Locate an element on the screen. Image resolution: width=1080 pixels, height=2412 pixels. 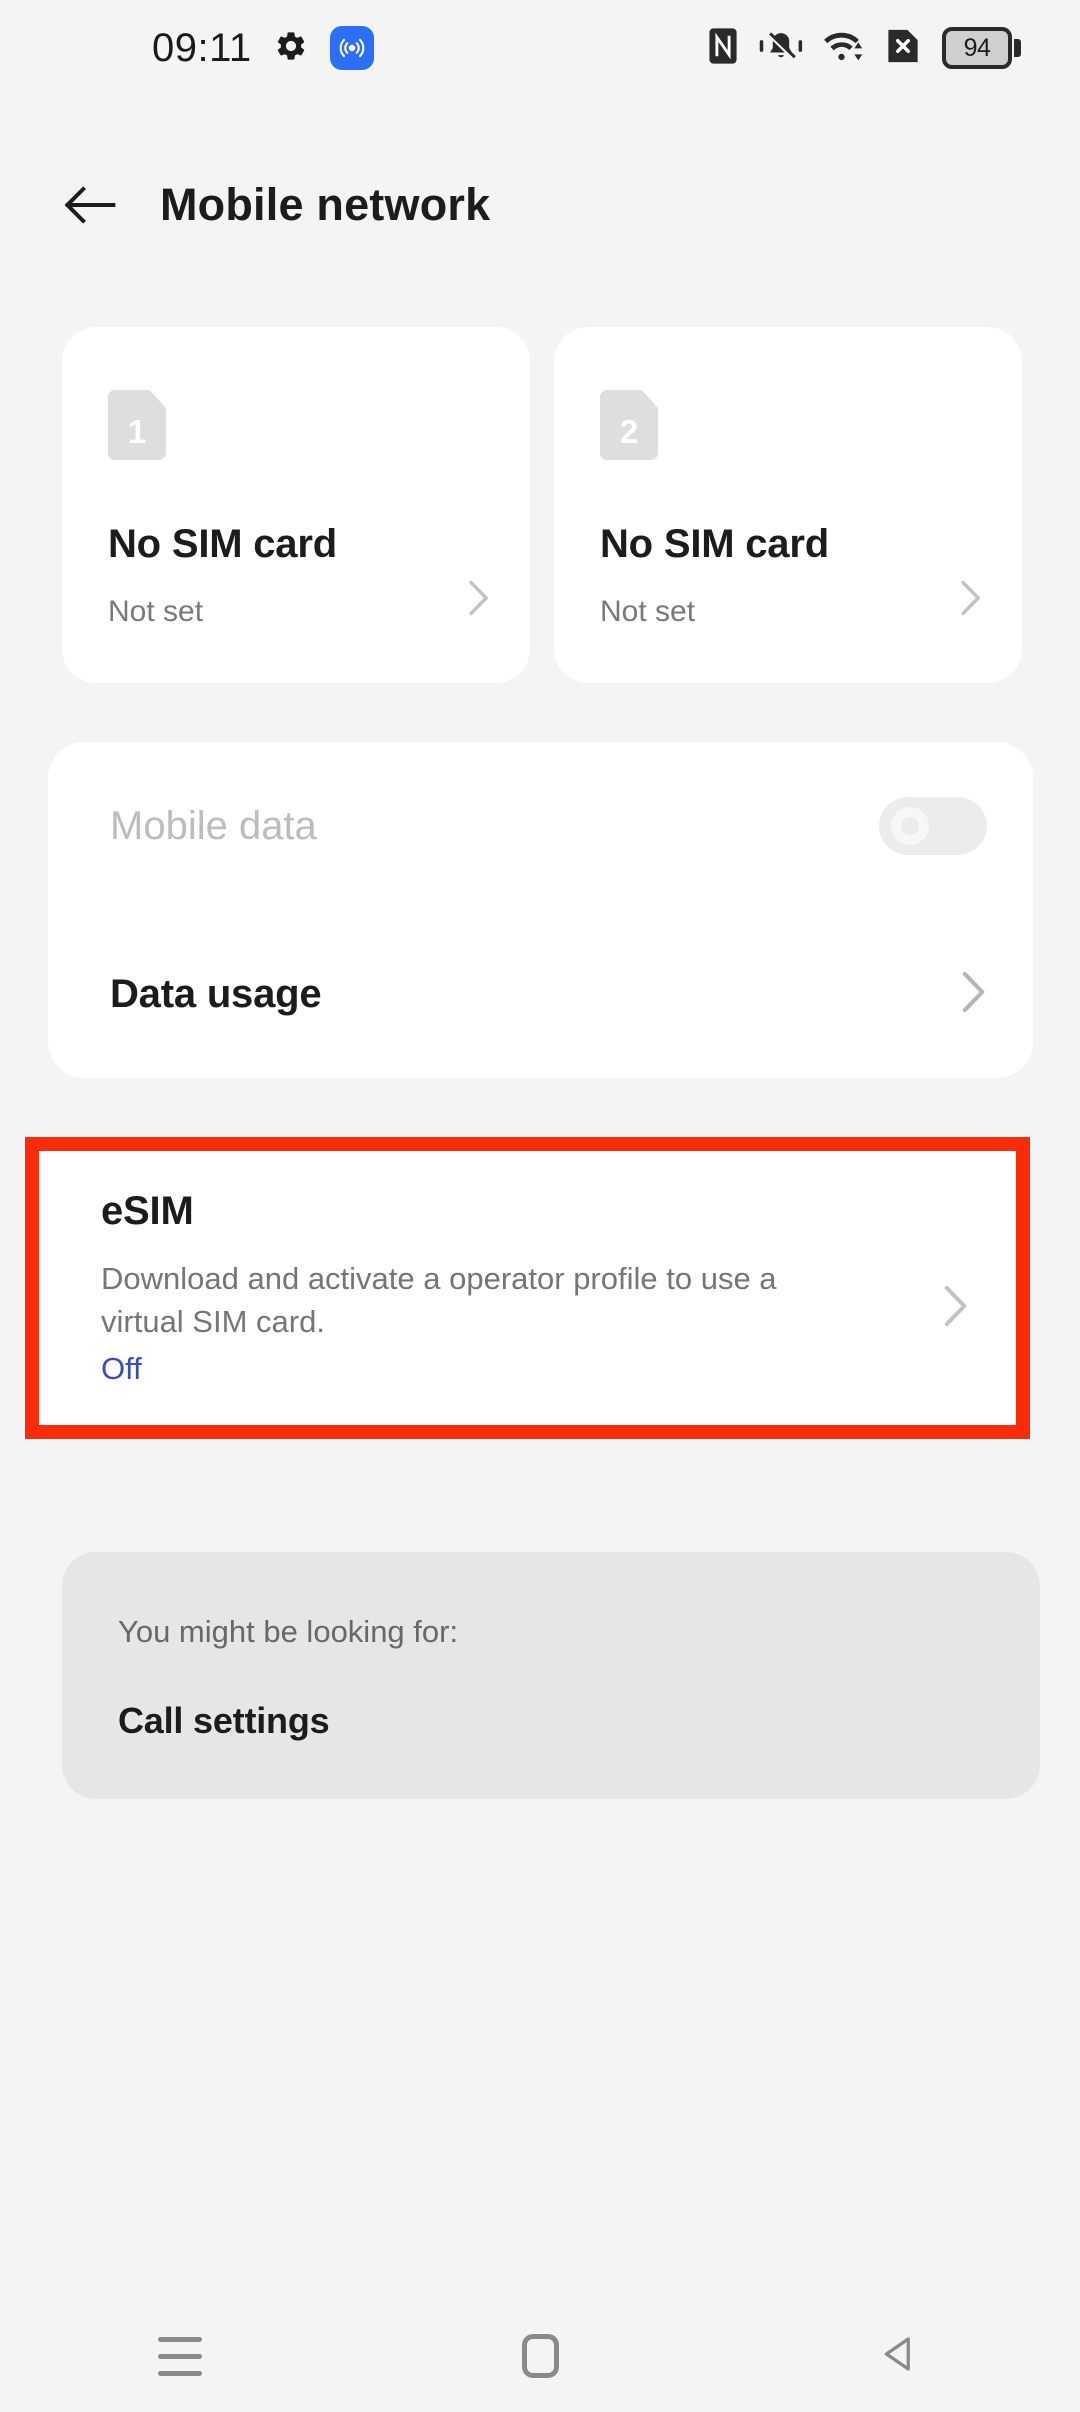
back-button is located at coordinates (90, 205).